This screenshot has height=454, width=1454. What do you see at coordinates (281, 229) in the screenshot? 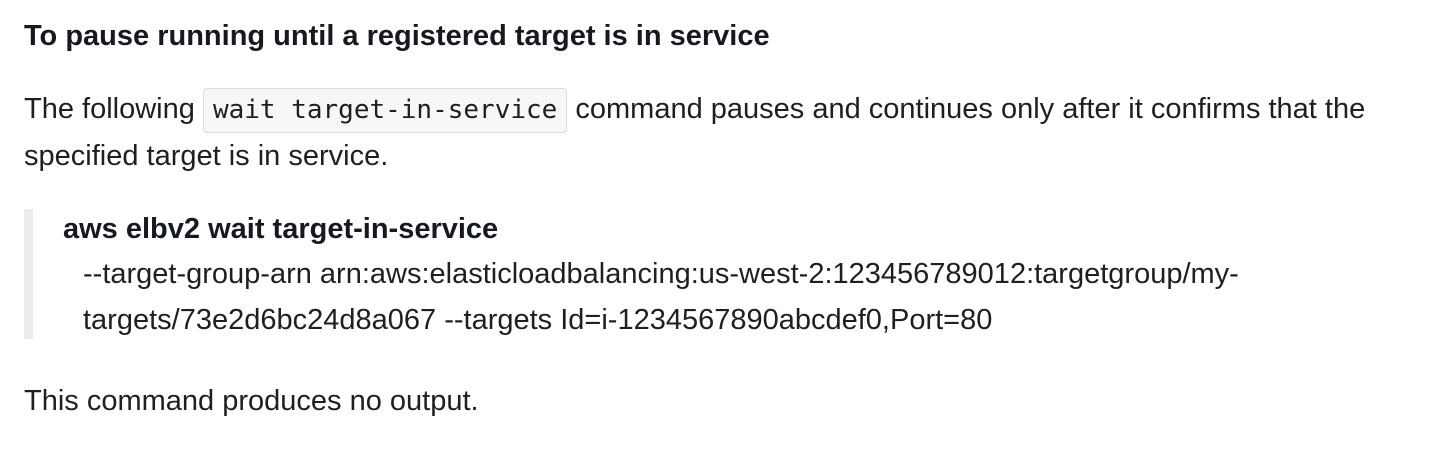
I see `command-name: aws elbv2 wait target-in-service` at bounding box center [281, 229].